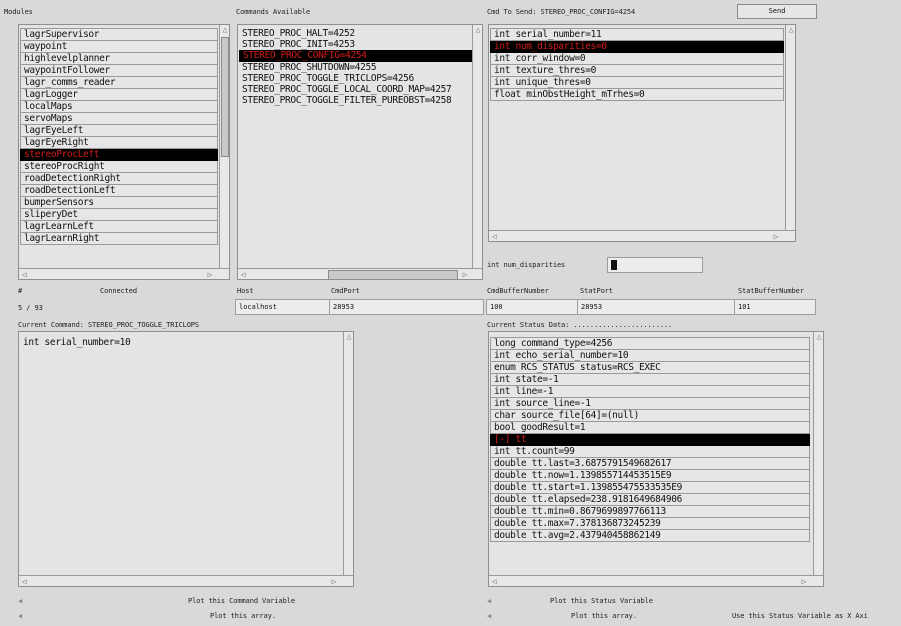 The image size is (901, 626). I want to click on current-command-vertical-scrollbar: △, so click(348, 453).